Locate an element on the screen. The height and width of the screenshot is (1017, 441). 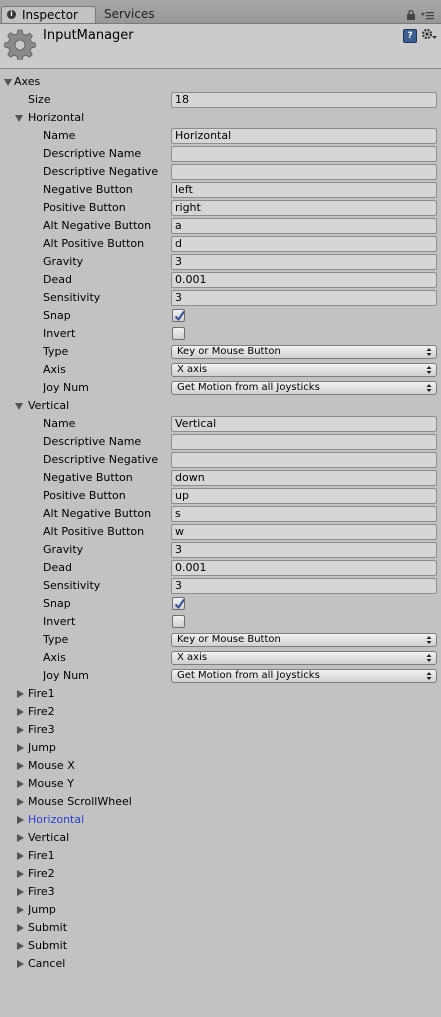
name-field: Horizontal is located at coordinates (304, 136).